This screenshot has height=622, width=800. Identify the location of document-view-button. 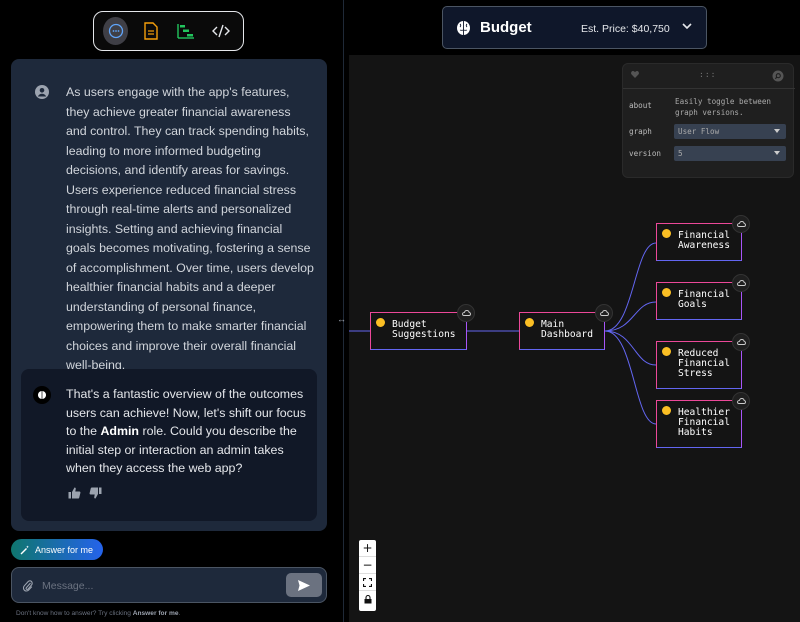
(150, 31).